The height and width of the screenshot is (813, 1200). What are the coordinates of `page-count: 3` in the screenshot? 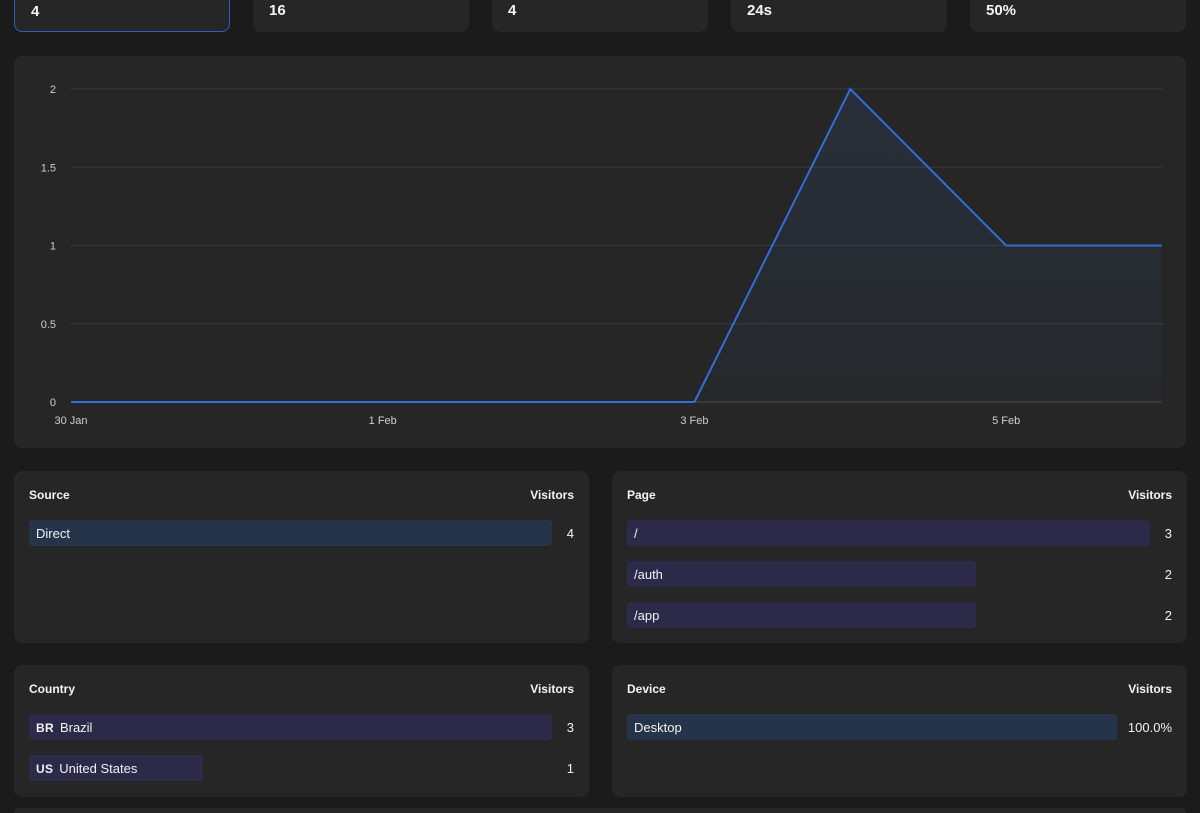 It's located at (1168, 533).